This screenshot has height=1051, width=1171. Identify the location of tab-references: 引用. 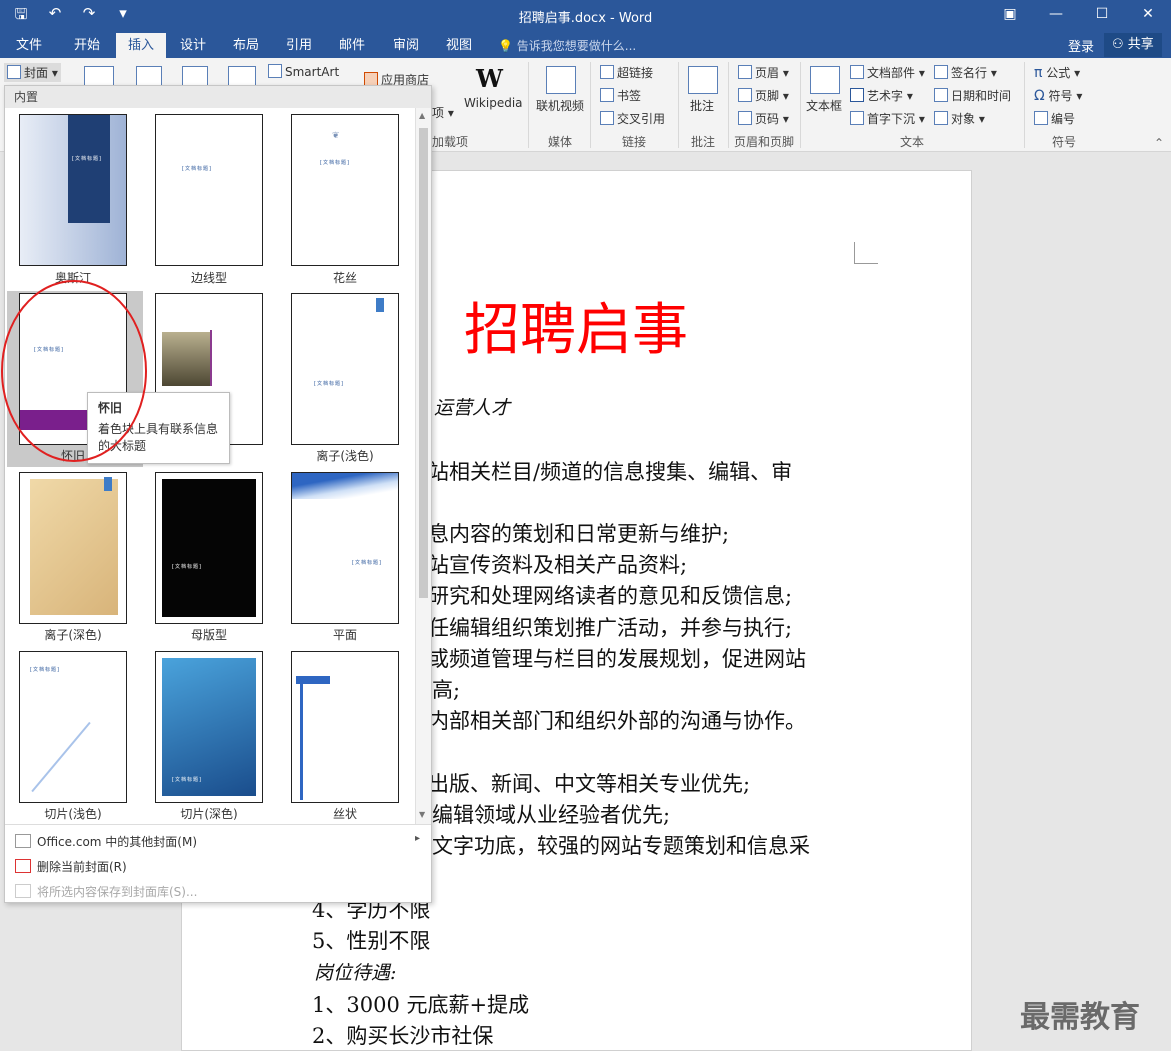
(299, 45).